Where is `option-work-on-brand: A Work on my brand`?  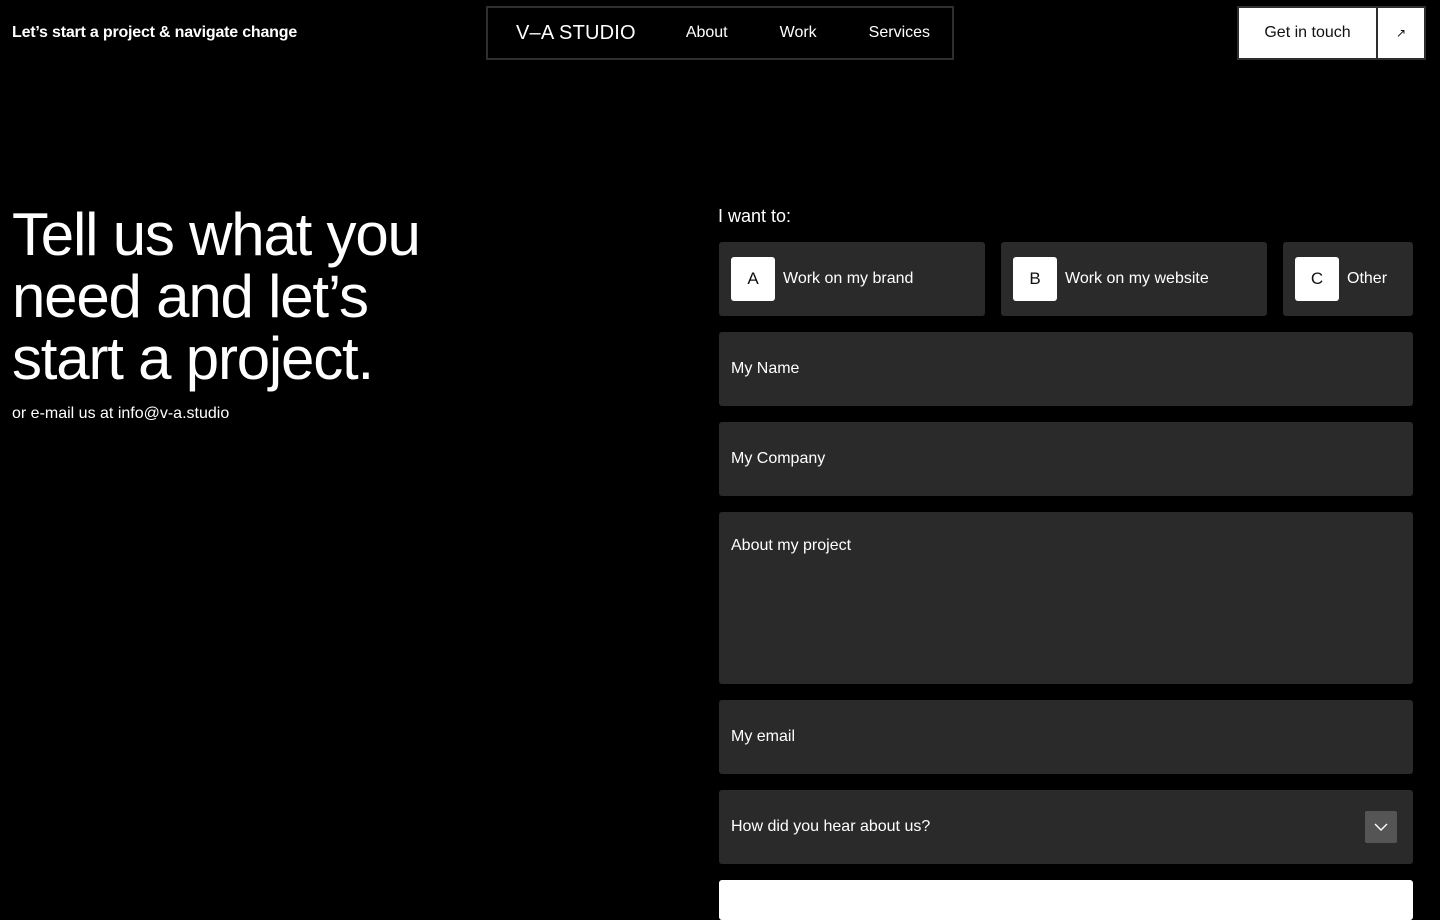 option-work-on-brand: A Work on my brand is located at coordinates (852, 279).